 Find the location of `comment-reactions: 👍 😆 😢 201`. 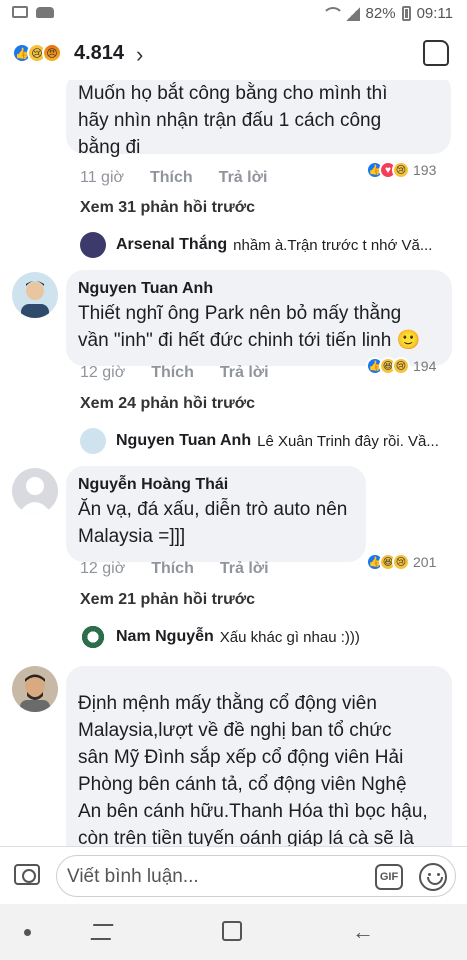

comment-reactions: 👍 😆 😢 201 is located at coordinates (401, 562).